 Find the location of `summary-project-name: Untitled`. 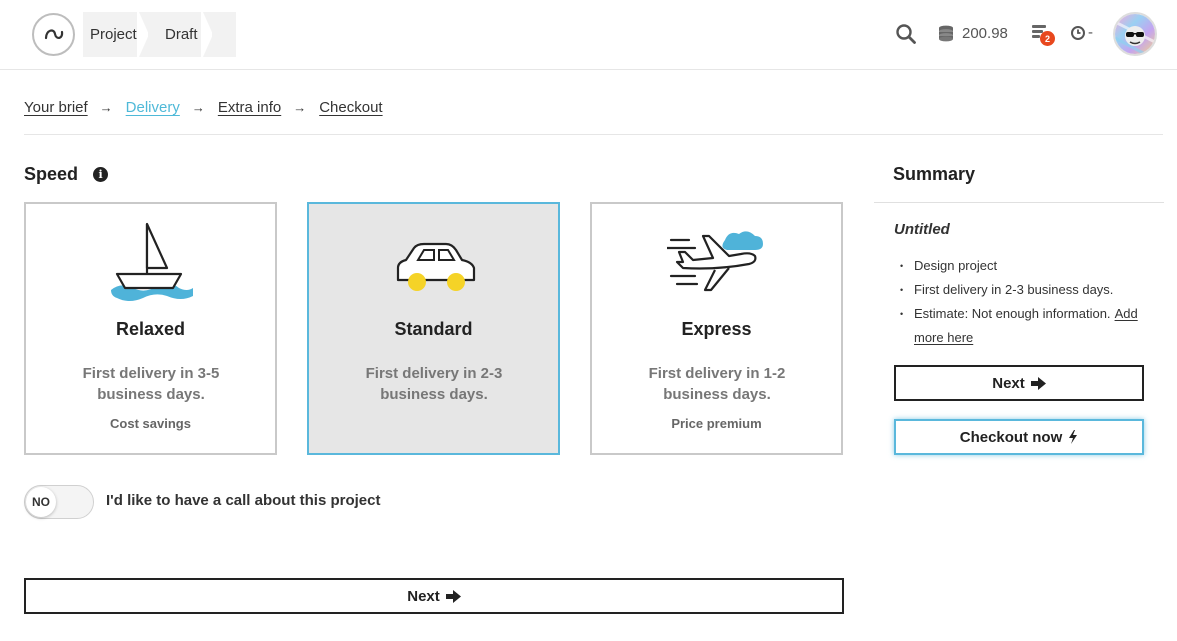

summary-project-name: Untitled is located at coordinates (922, 229).